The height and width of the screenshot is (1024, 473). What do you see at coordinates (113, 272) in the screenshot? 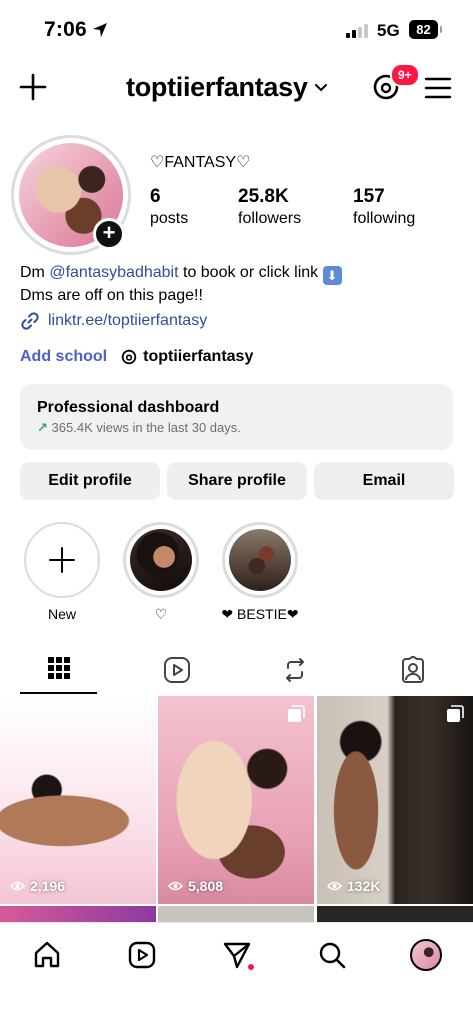
I see `bio-mention-link: @fantasybadhabit` at bounding box center [113, 272].